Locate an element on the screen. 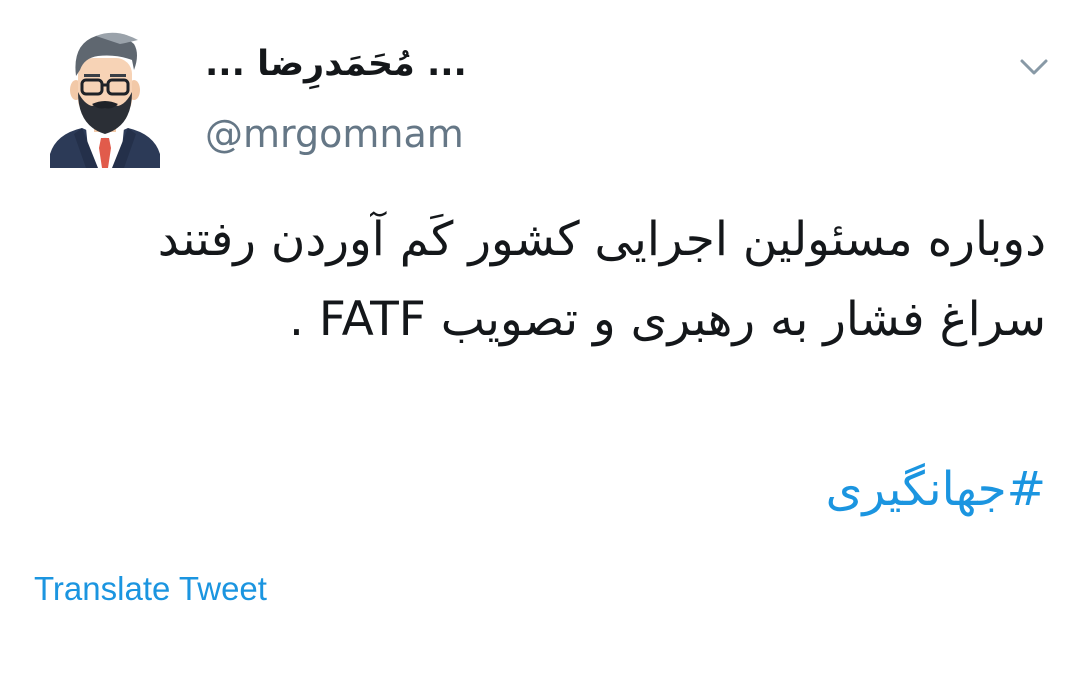 The height and width of the screenshot is (677, 1080). chevron-down-icon is located at coordinates (1034, 67).